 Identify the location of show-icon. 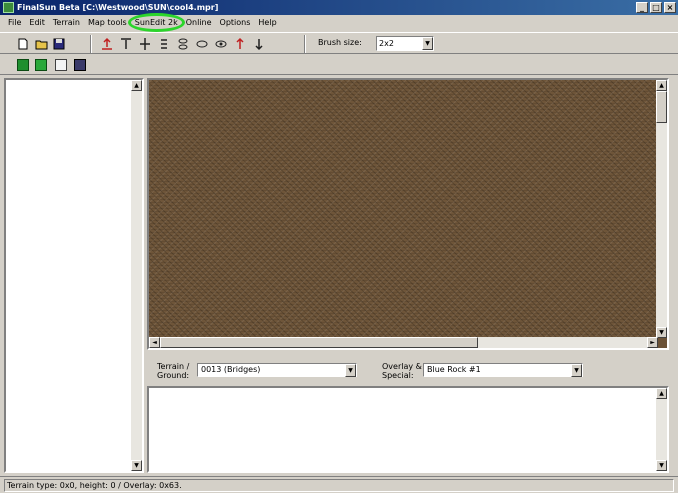
(221, 44).